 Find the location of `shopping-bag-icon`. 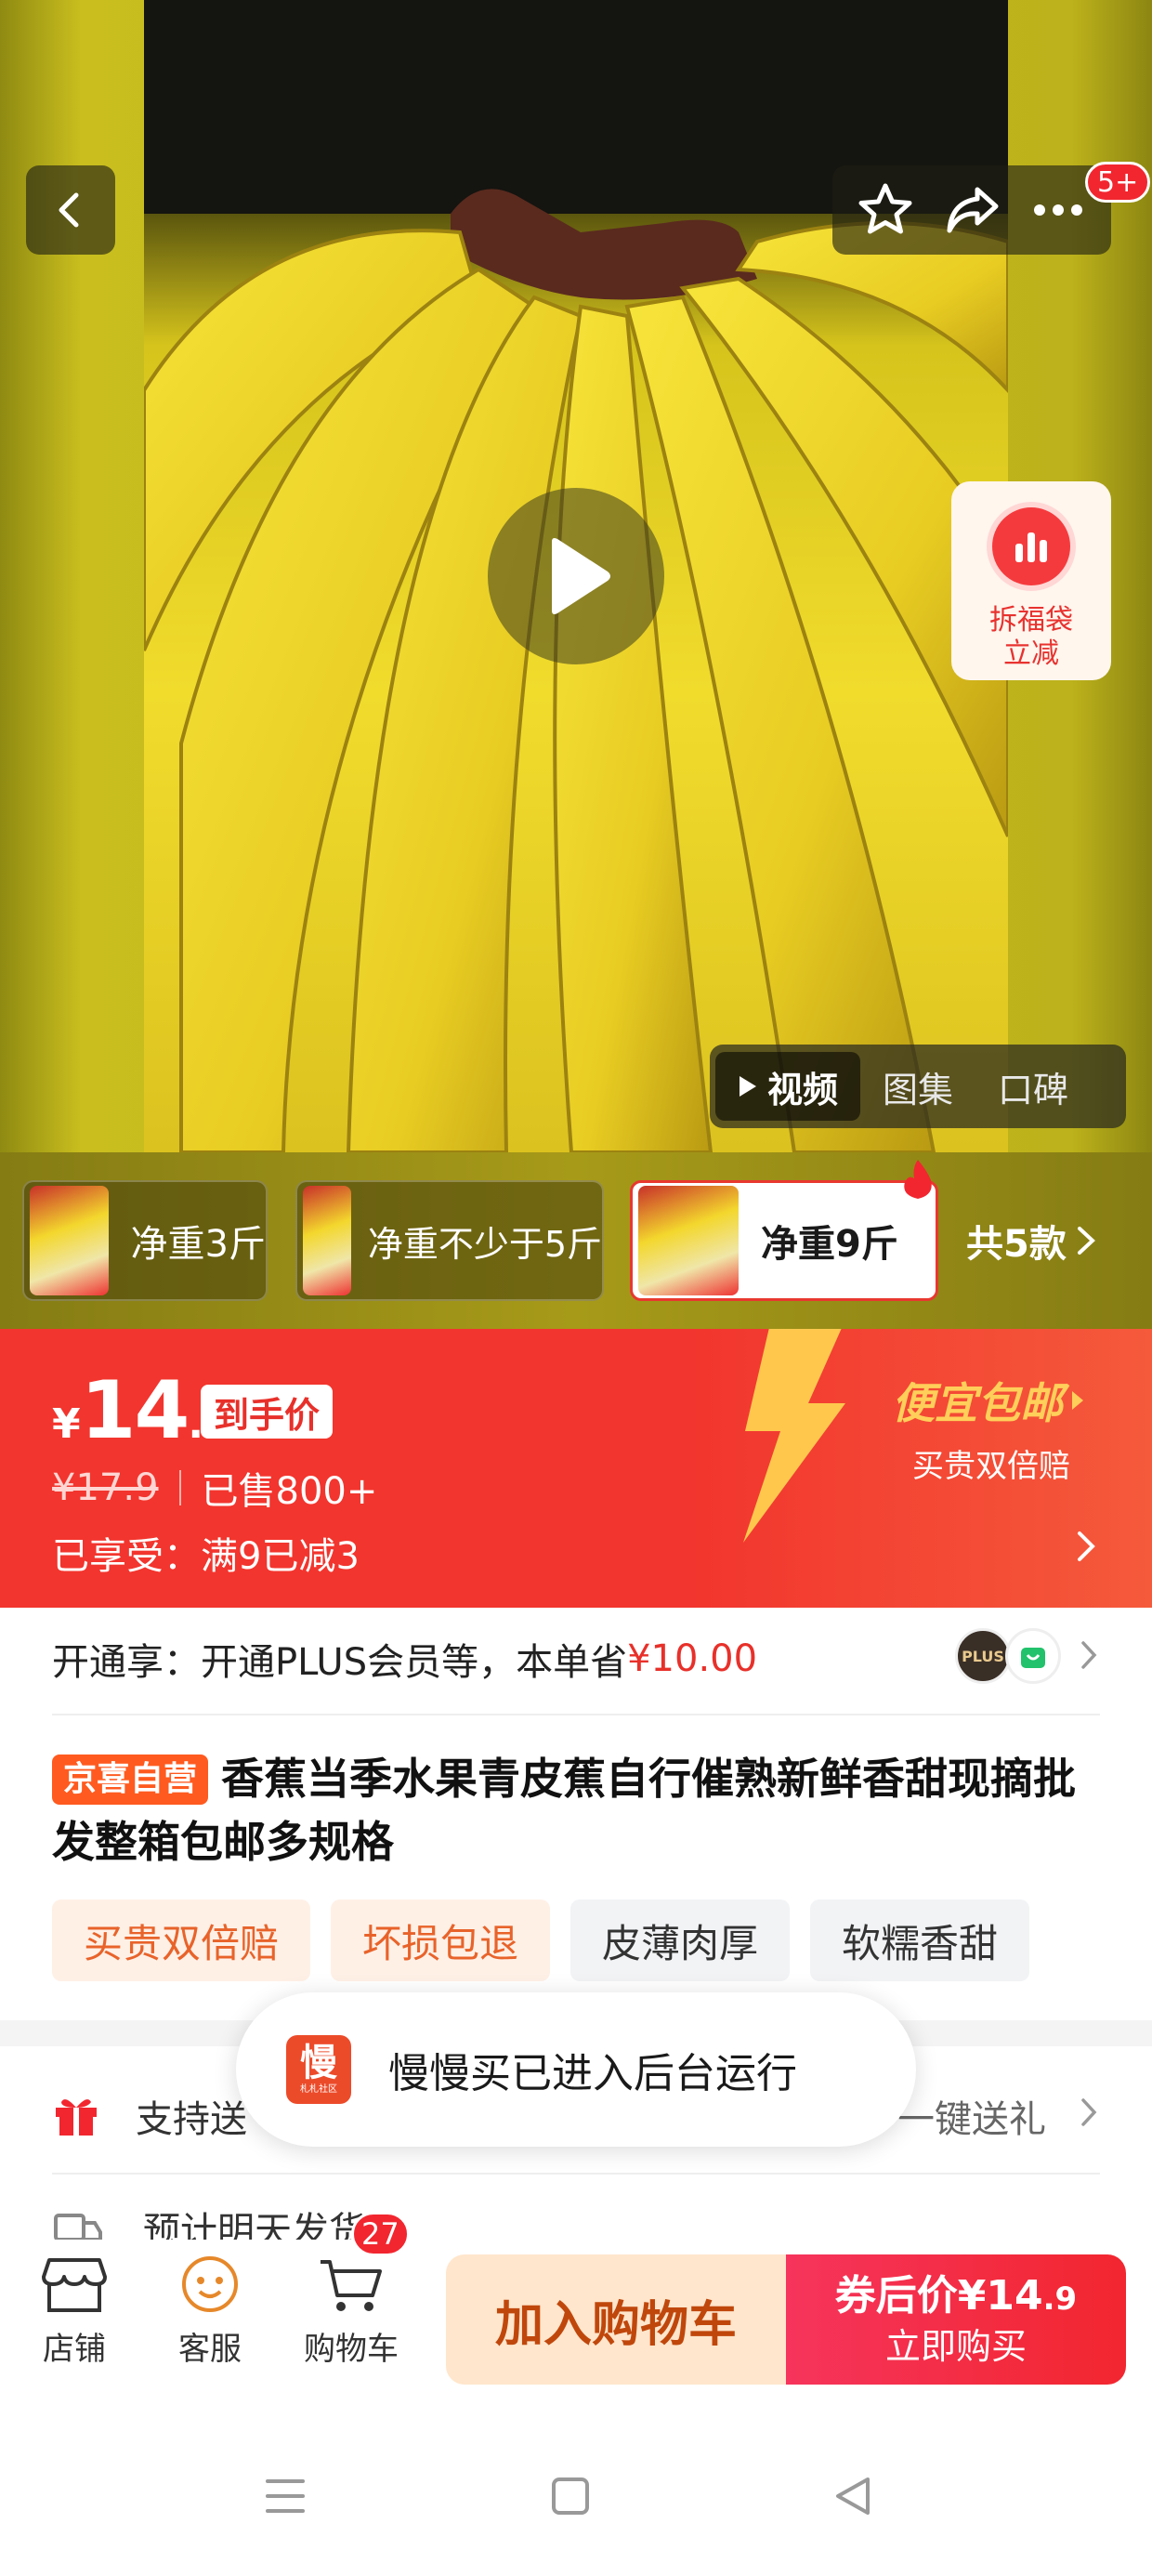

shopping-bag-icon is located at coordinates (1033, 1656).